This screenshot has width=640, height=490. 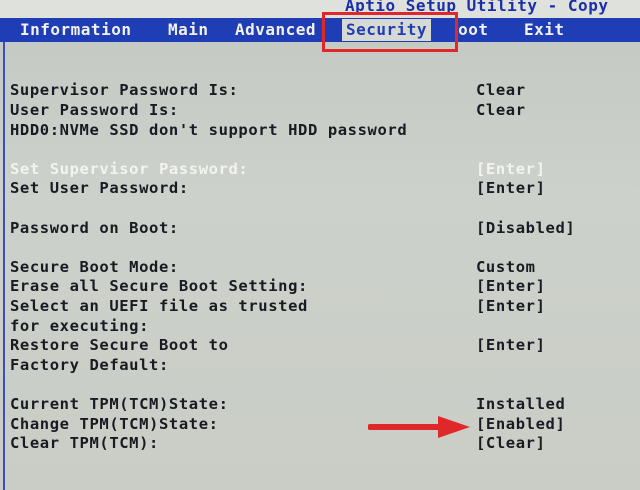 I want to click on tab-boot: Boot, so click(x=480, y=30).